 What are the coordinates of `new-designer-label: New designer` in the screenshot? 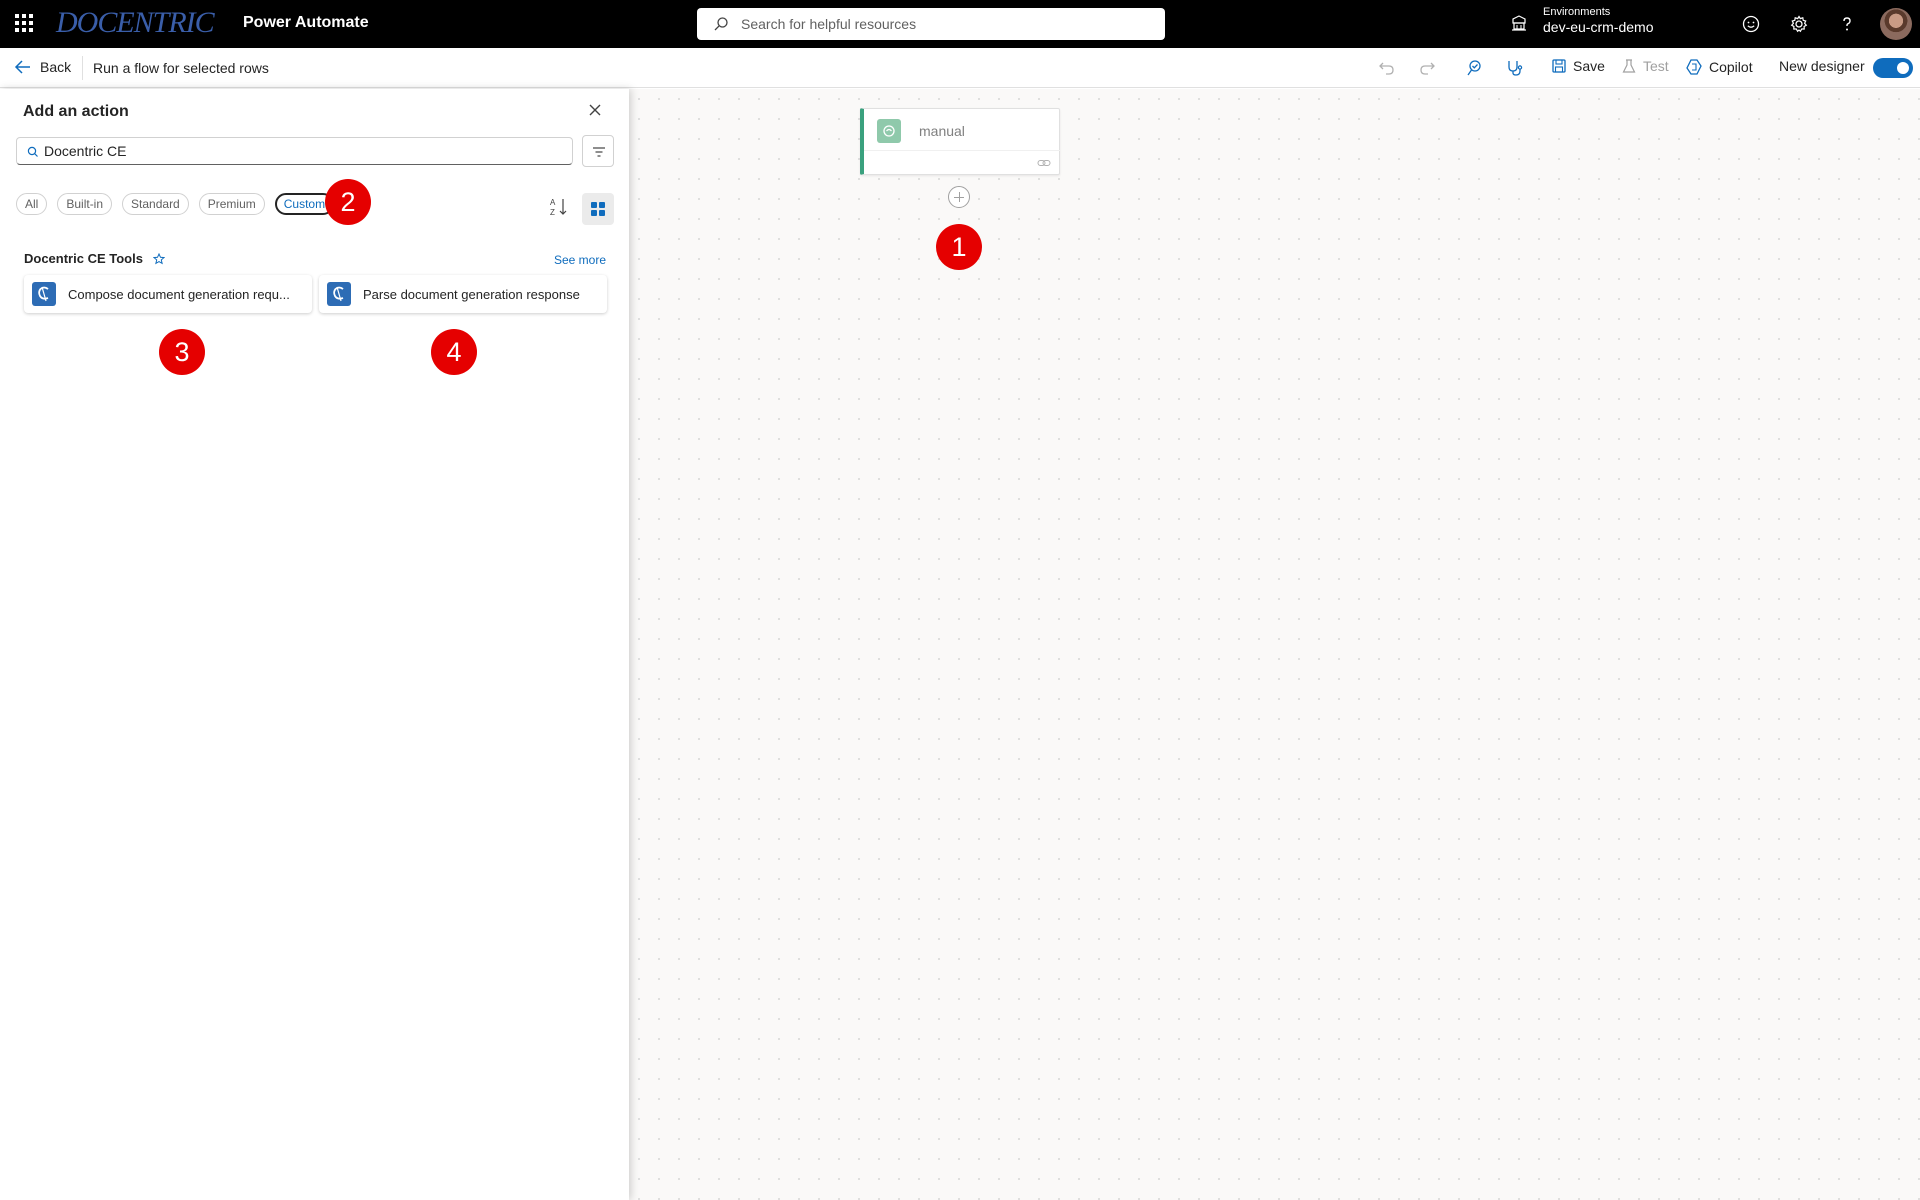 It's located at (1822, 66).